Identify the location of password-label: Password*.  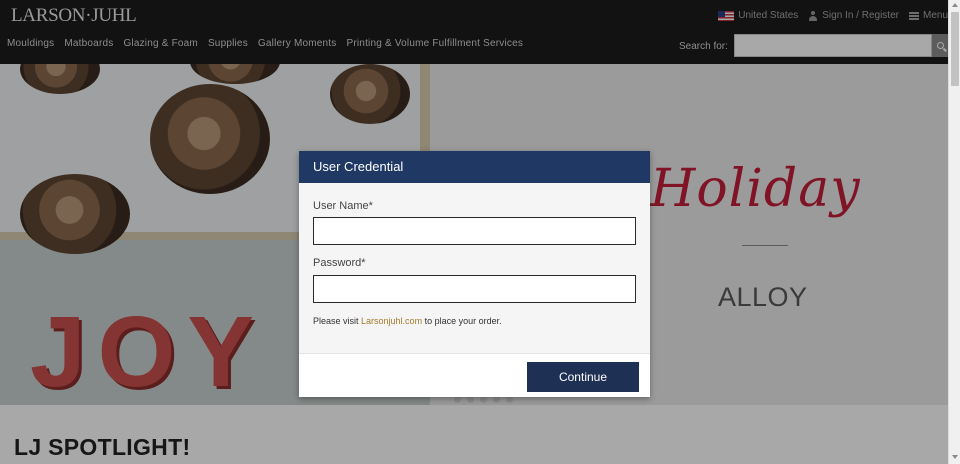
(339, 263).